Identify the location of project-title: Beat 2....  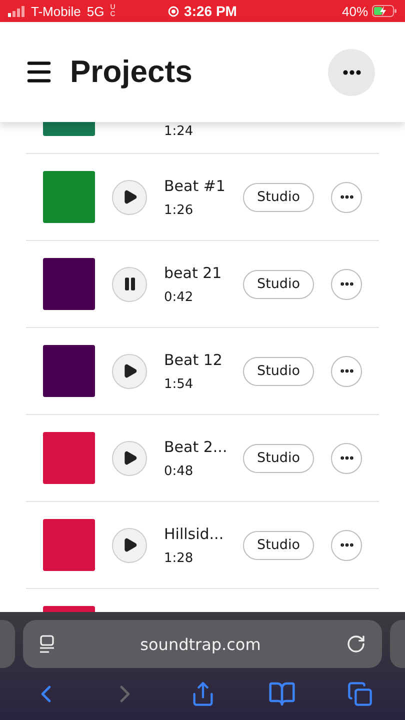
(203, 447).